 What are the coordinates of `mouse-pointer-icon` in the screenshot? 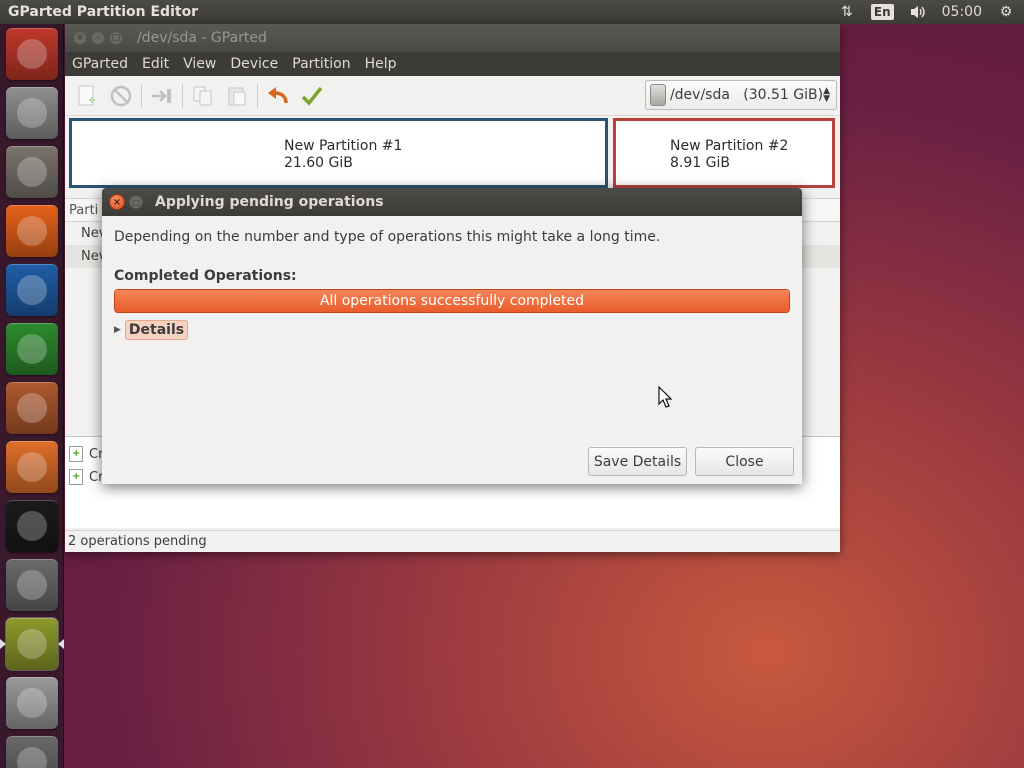 It's located at (665, 398).